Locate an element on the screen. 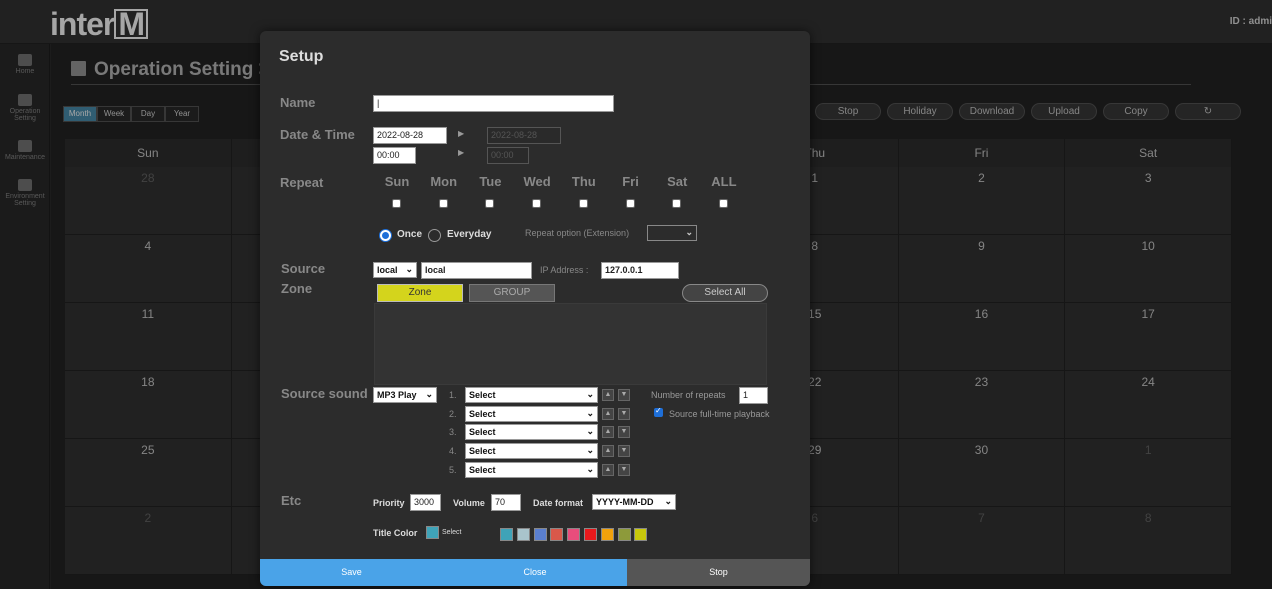  save-button: Save is located at coordinates (351, 572).